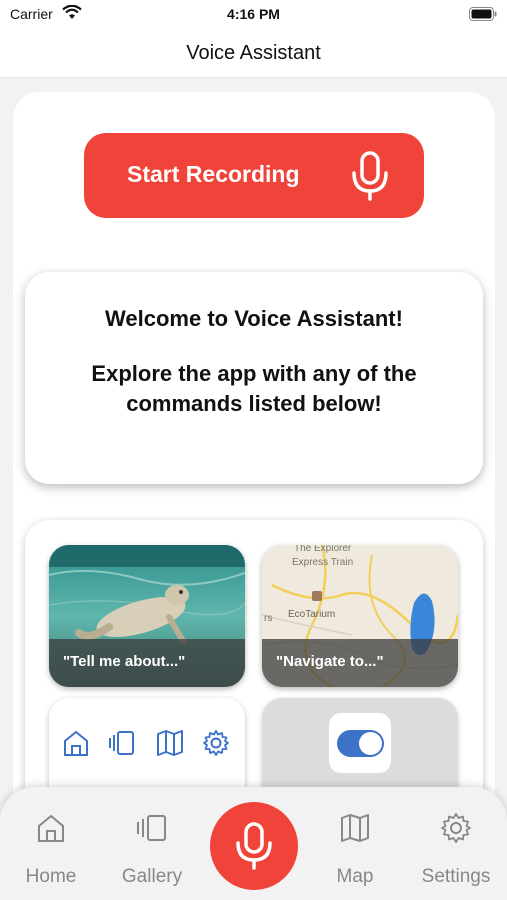  Describe the element at coordinates (370, 743) in the screenshot. I see `toggle-knob` at that location.